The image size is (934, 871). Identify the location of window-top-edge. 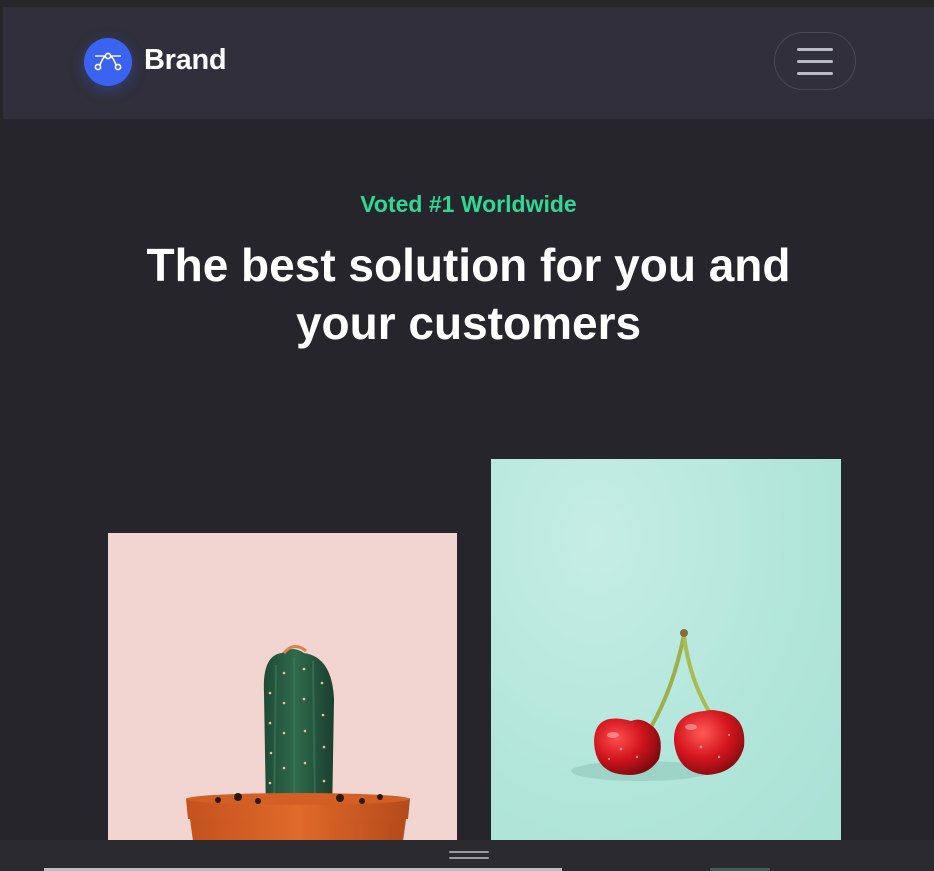
(467, 3).